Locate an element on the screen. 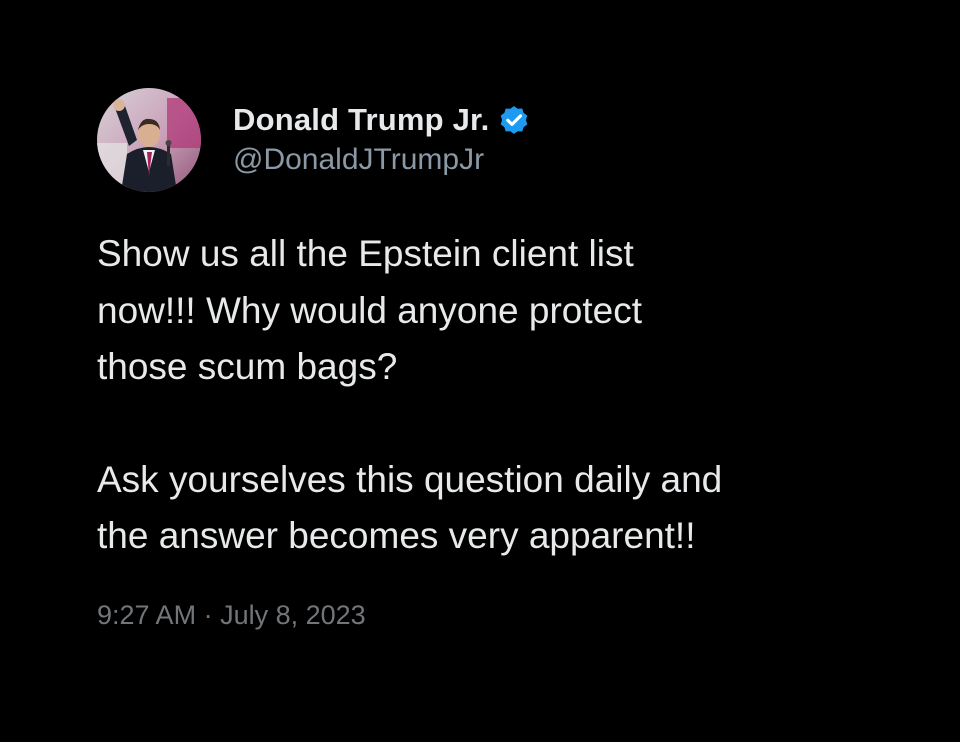 The width and height of the screenshot is (960, 742). author-avatar is located at coordinates (149, 140).